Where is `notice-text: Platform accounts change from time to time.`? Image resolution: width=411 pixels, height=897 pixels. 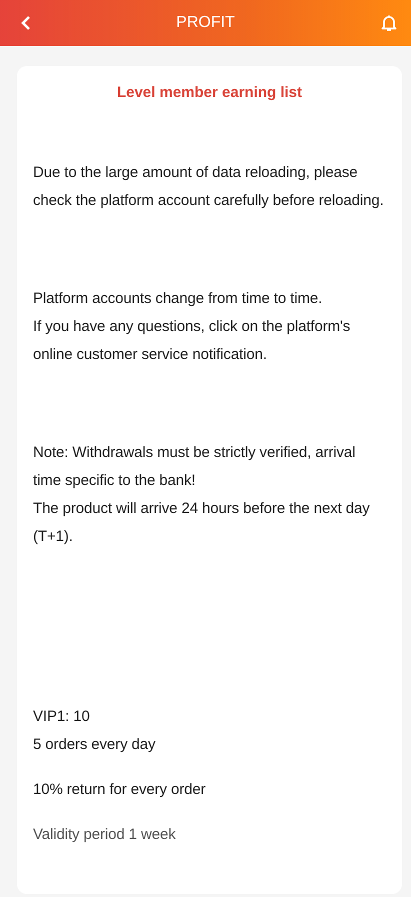
notice-text: Platform accounts change from time to time. is located at coordinates (178, 299).